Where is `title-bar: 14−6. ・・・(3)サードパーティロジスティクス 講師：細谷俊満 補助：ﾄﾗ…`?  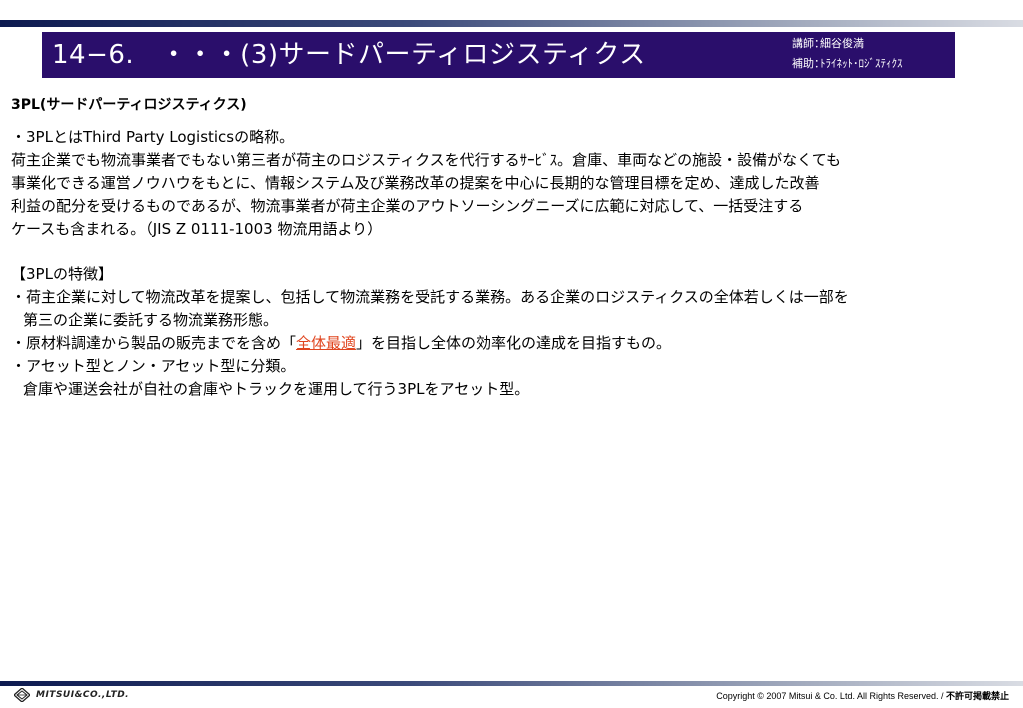
title-bar: 14−6. ・・・(3)サードパーティロジスティクス 講師：細谷俊満 補助：ﾄﾗ… is located at coordinates (498, 55).